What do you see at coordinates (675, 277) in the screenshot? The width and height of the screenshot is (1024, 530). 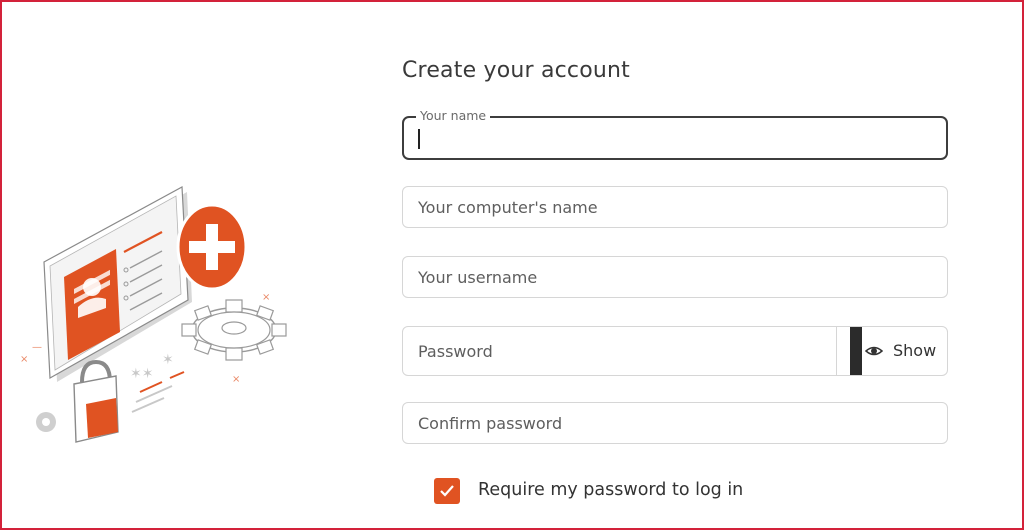 I see `username-field: Your username` at bounding box center [675, 277].